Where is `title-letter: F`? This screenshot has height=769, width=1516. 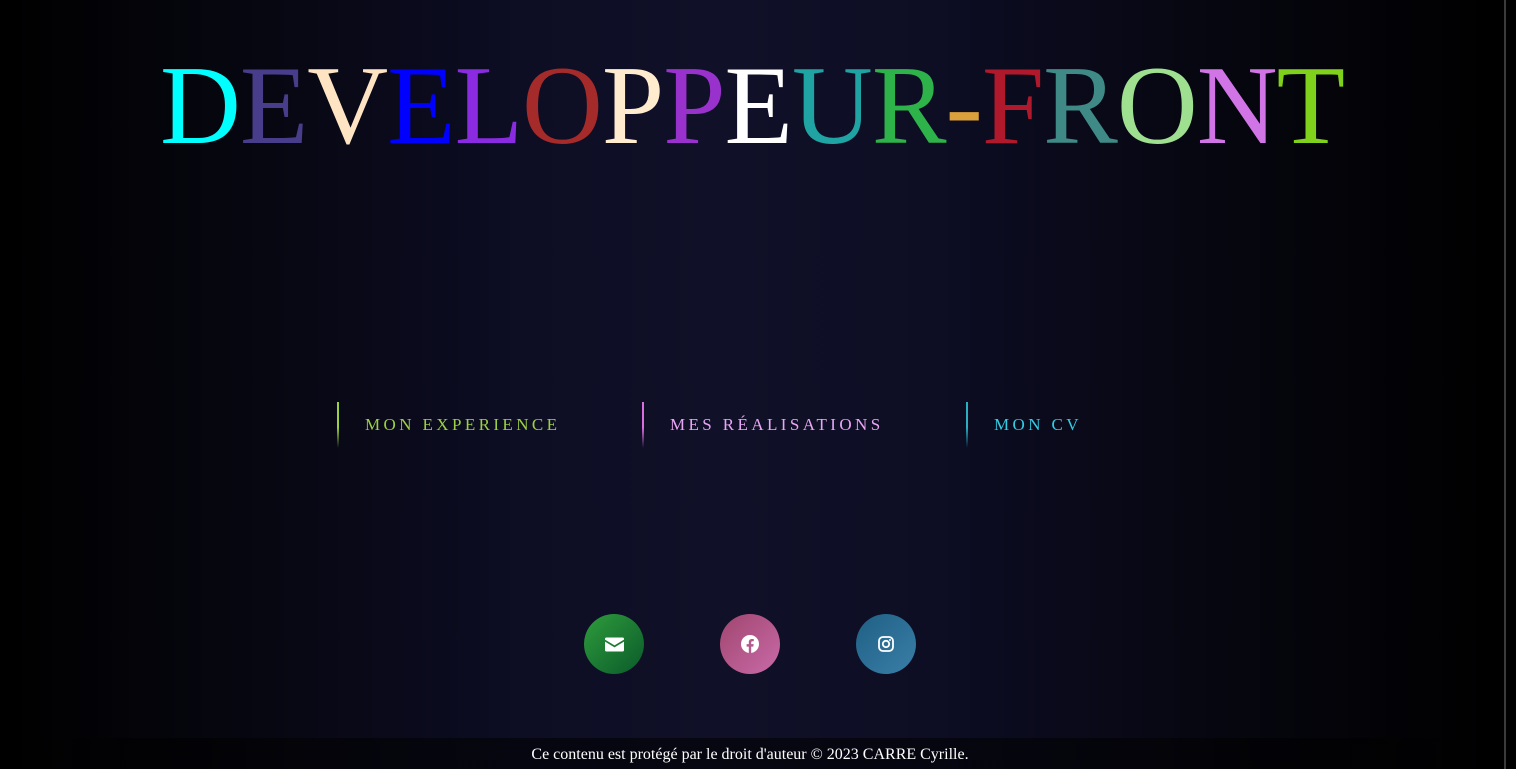 title-letter: F is located at coordinates (1012, 106).